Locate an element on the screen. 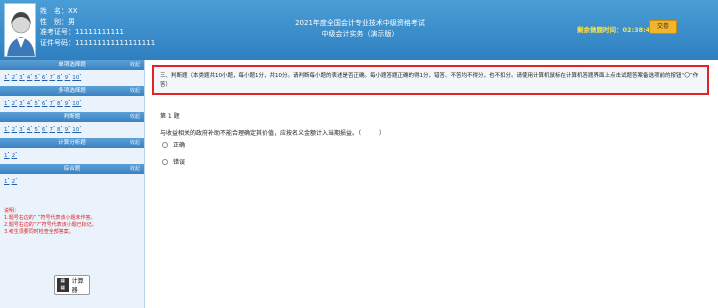  section-header: 计算分析题 收起 is located at coordinates (72, 143).